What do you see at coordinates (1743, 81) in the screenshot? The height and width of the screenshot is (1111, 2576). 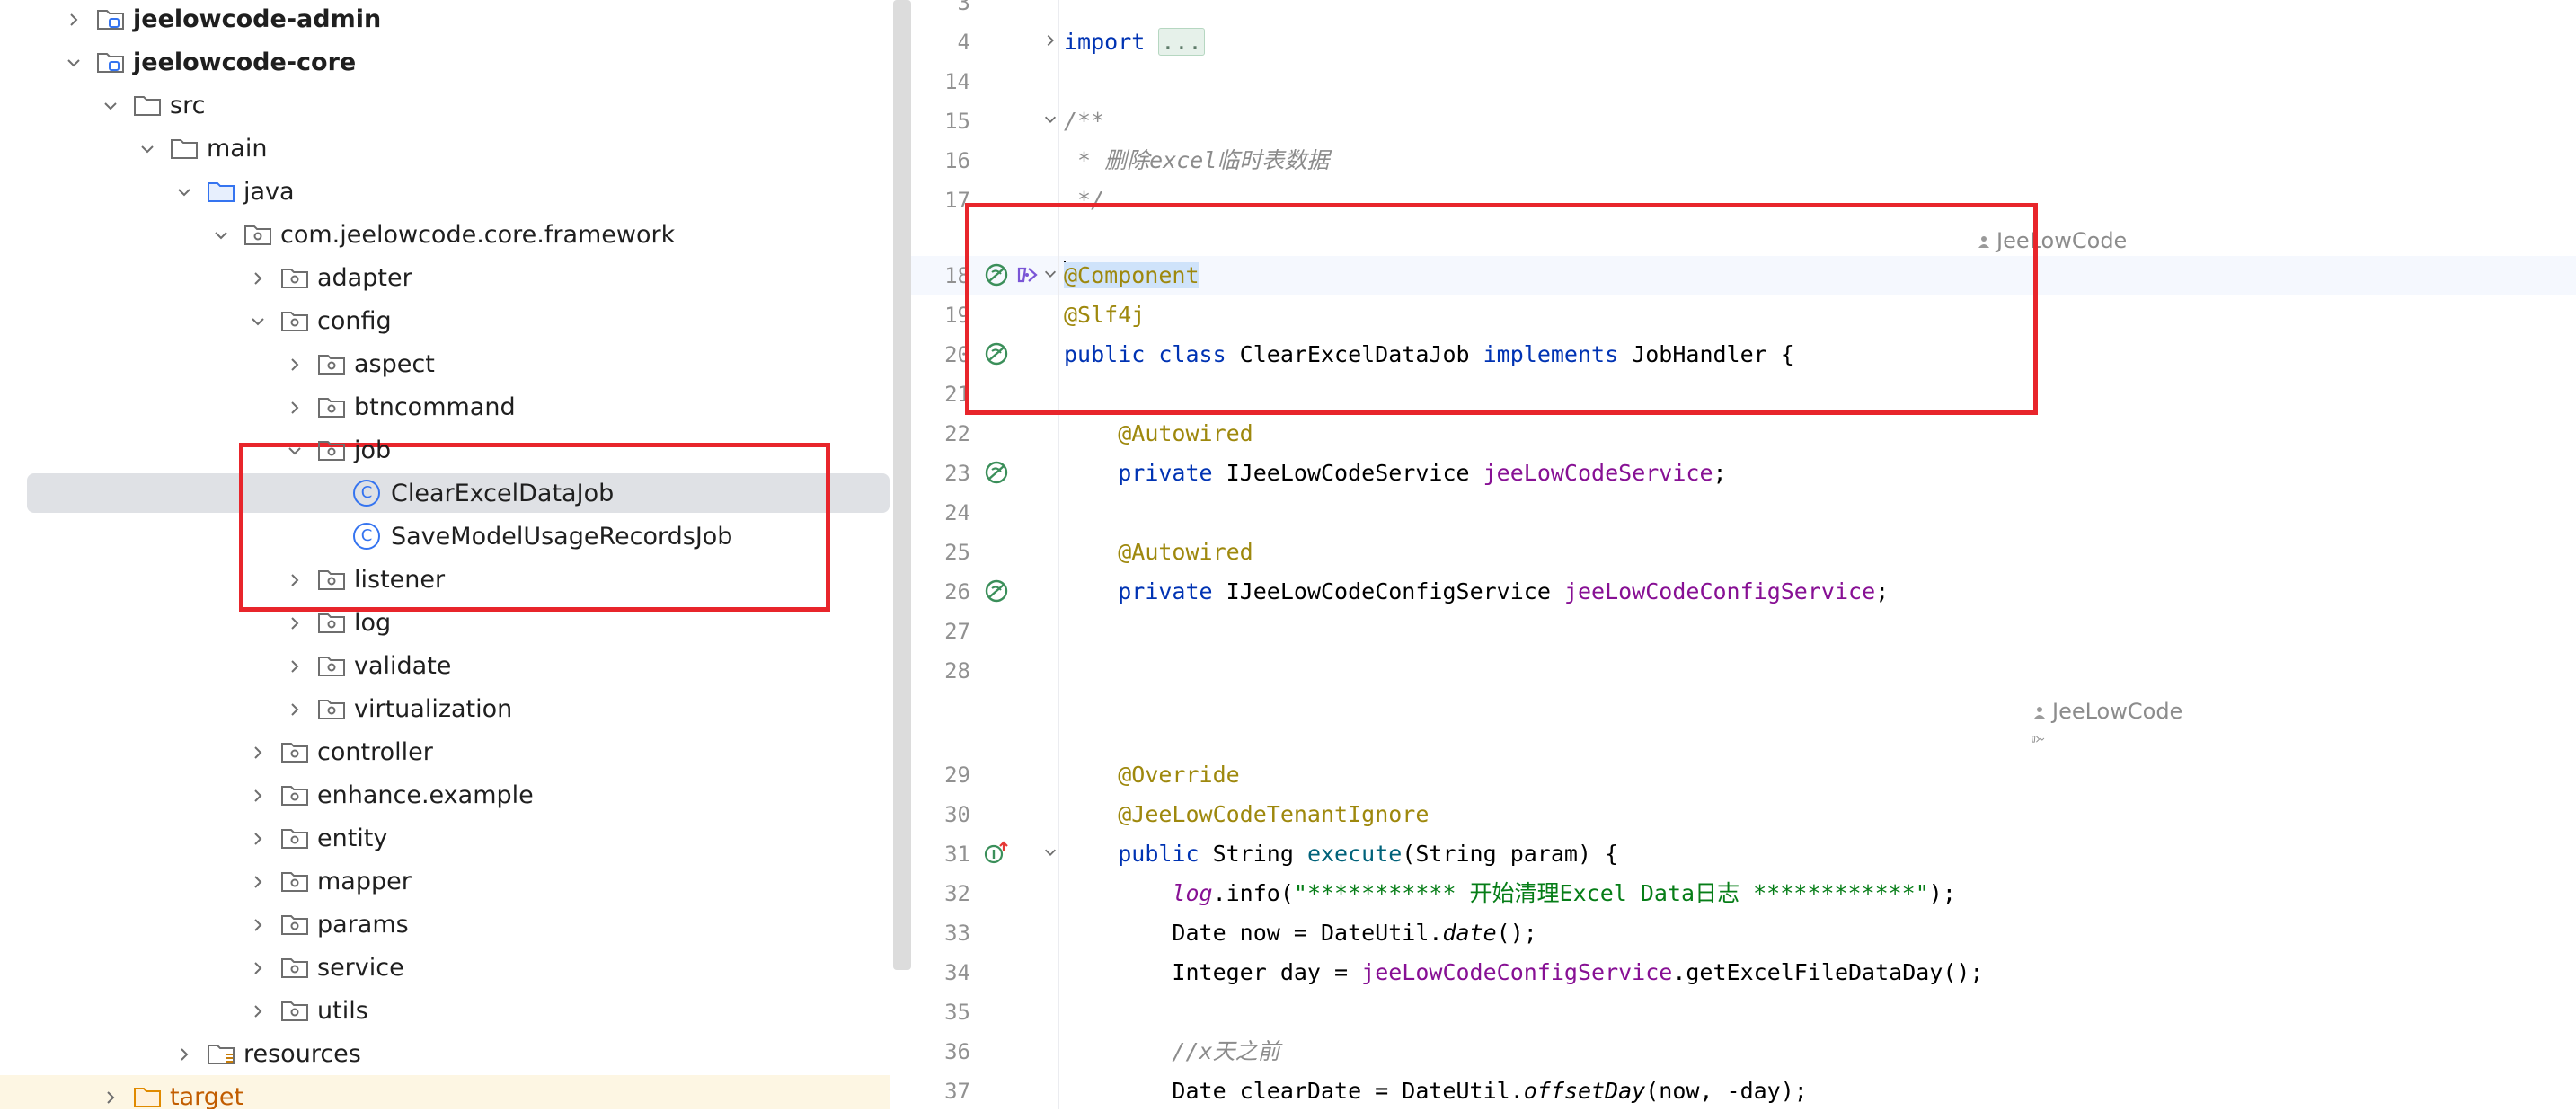 I see `code-line-14: 14` at bounding box center [1743, 81].